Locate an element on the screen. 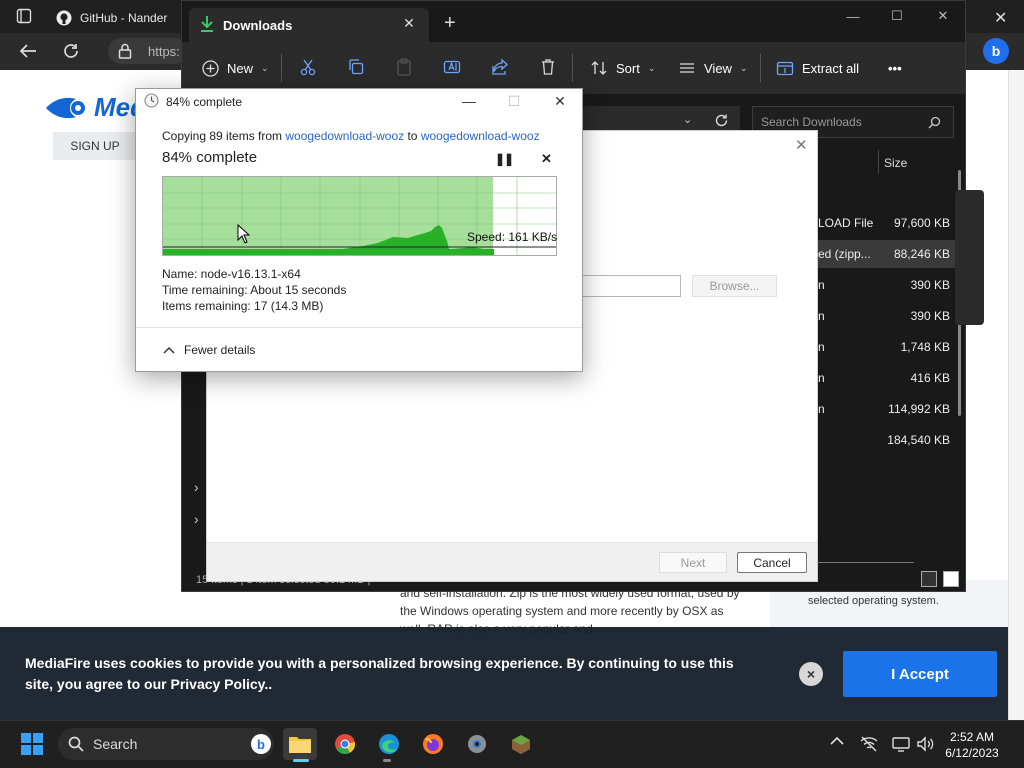 This screenshot has height=768, width=1024. svg-text: b is located at coordinates (261, 744).